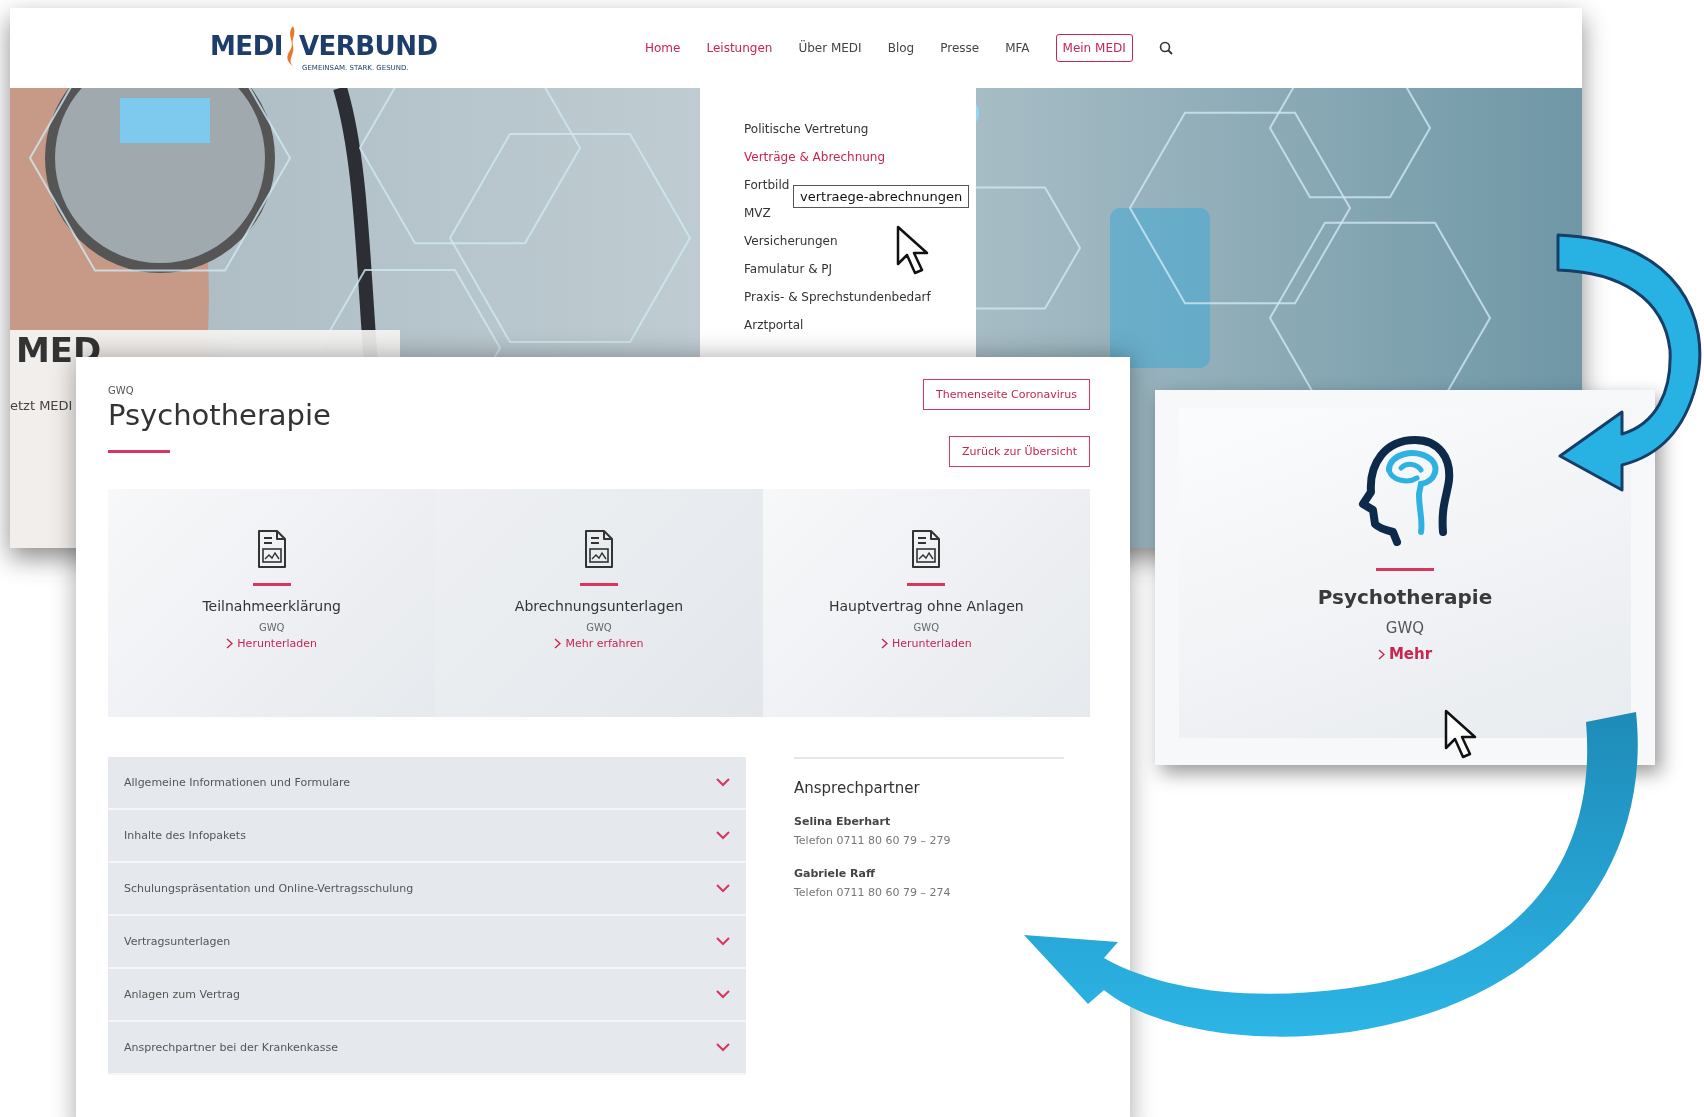 This screenshot has width=1704, height=1117. Describe the element at coordinates (926, 606) in the screenshot. I see `card-title: Hauptvertrag ohne Anlagen` at that location.